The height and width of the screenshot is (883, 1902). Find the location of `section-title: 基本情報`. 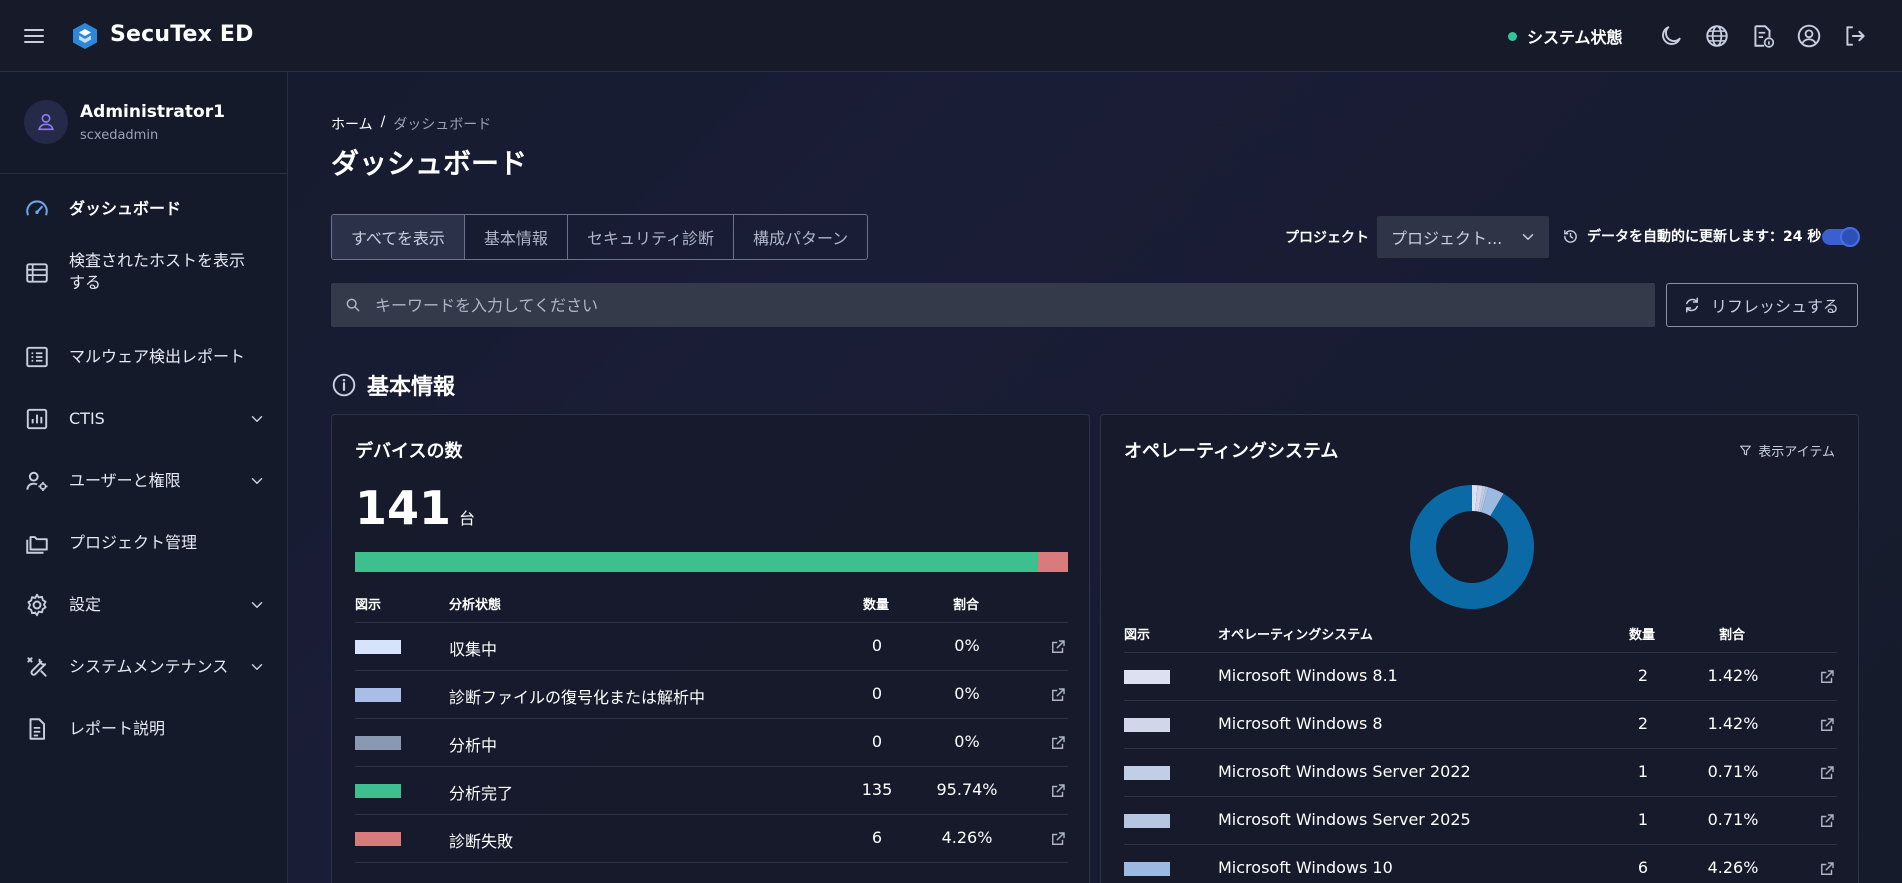

section-title: 基本情報 is located at coordinates (411, 387).